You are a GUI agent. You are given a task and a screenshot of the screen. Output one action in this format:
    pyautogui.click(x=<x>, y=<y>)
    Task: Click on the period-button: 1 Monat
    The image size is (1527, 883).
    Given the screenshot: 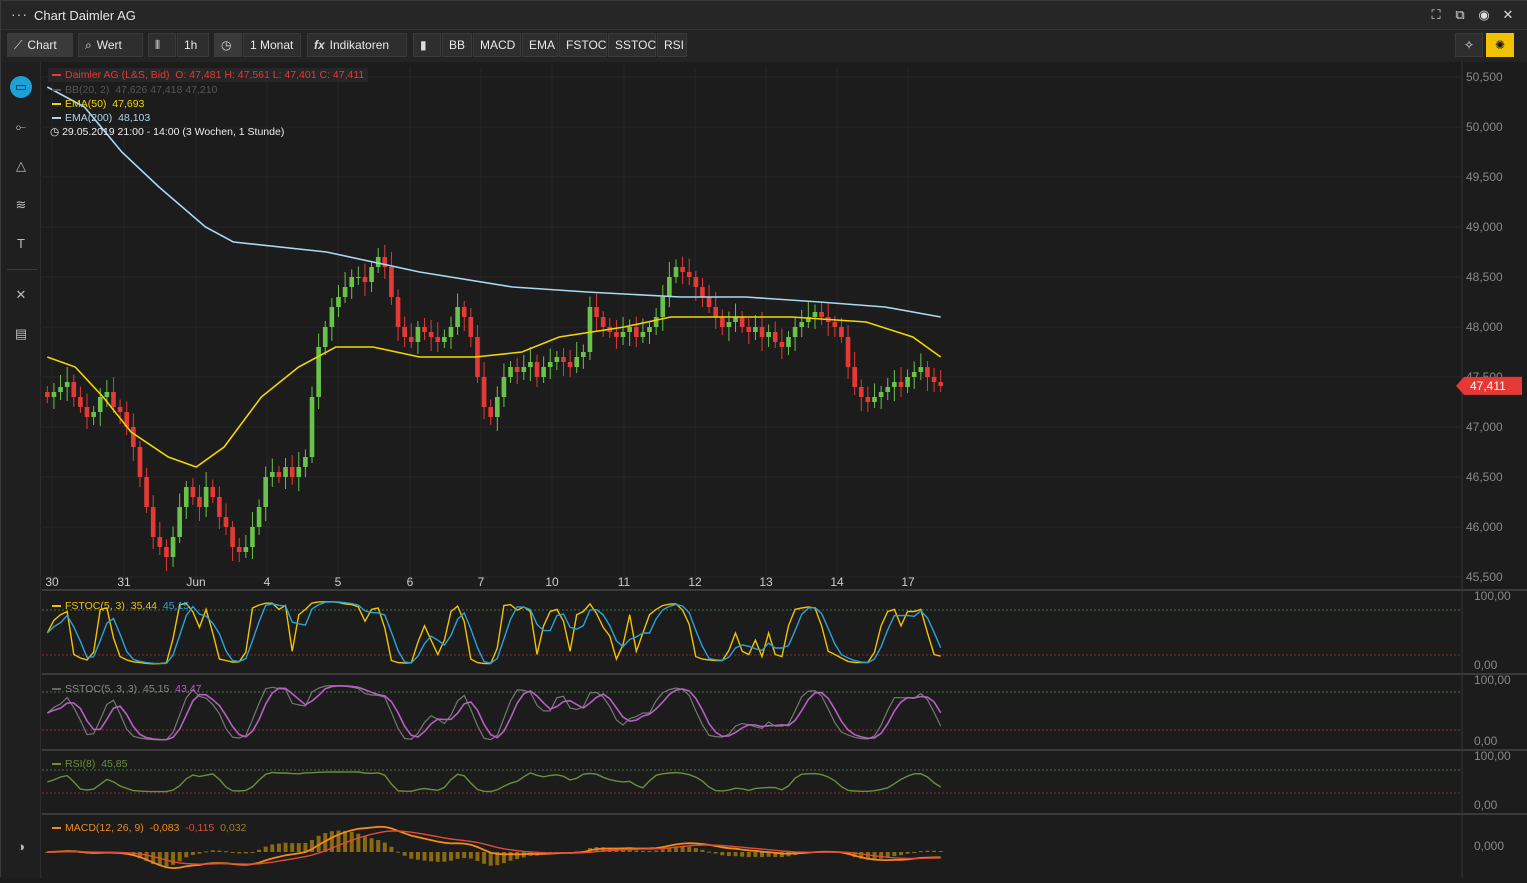 What is the action you would take?
    pyautogui.click(x=272, y=45)
    